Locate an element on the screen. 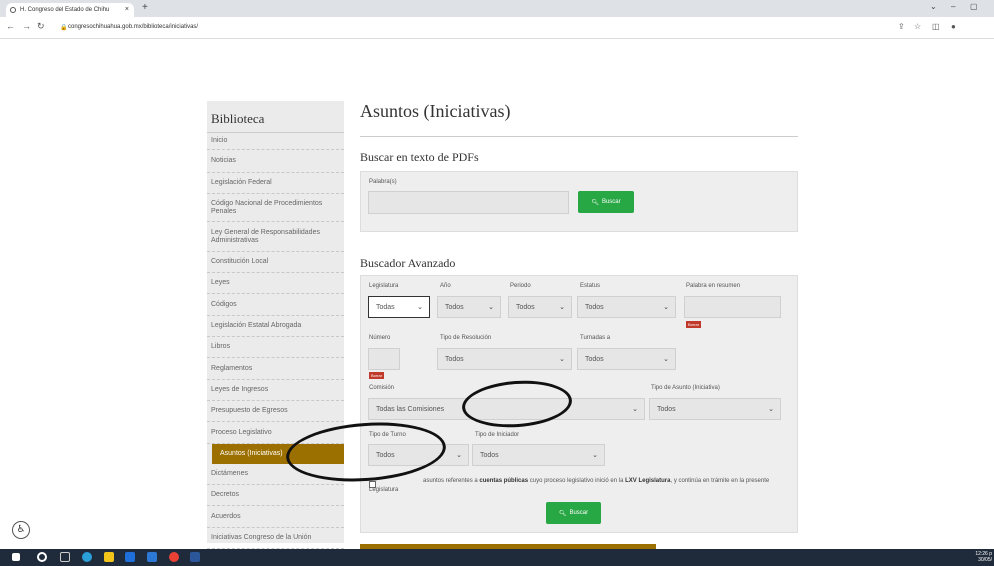 The height and width of the screenshot is (566, 994). word-icon is located at coordinates (195, 557).